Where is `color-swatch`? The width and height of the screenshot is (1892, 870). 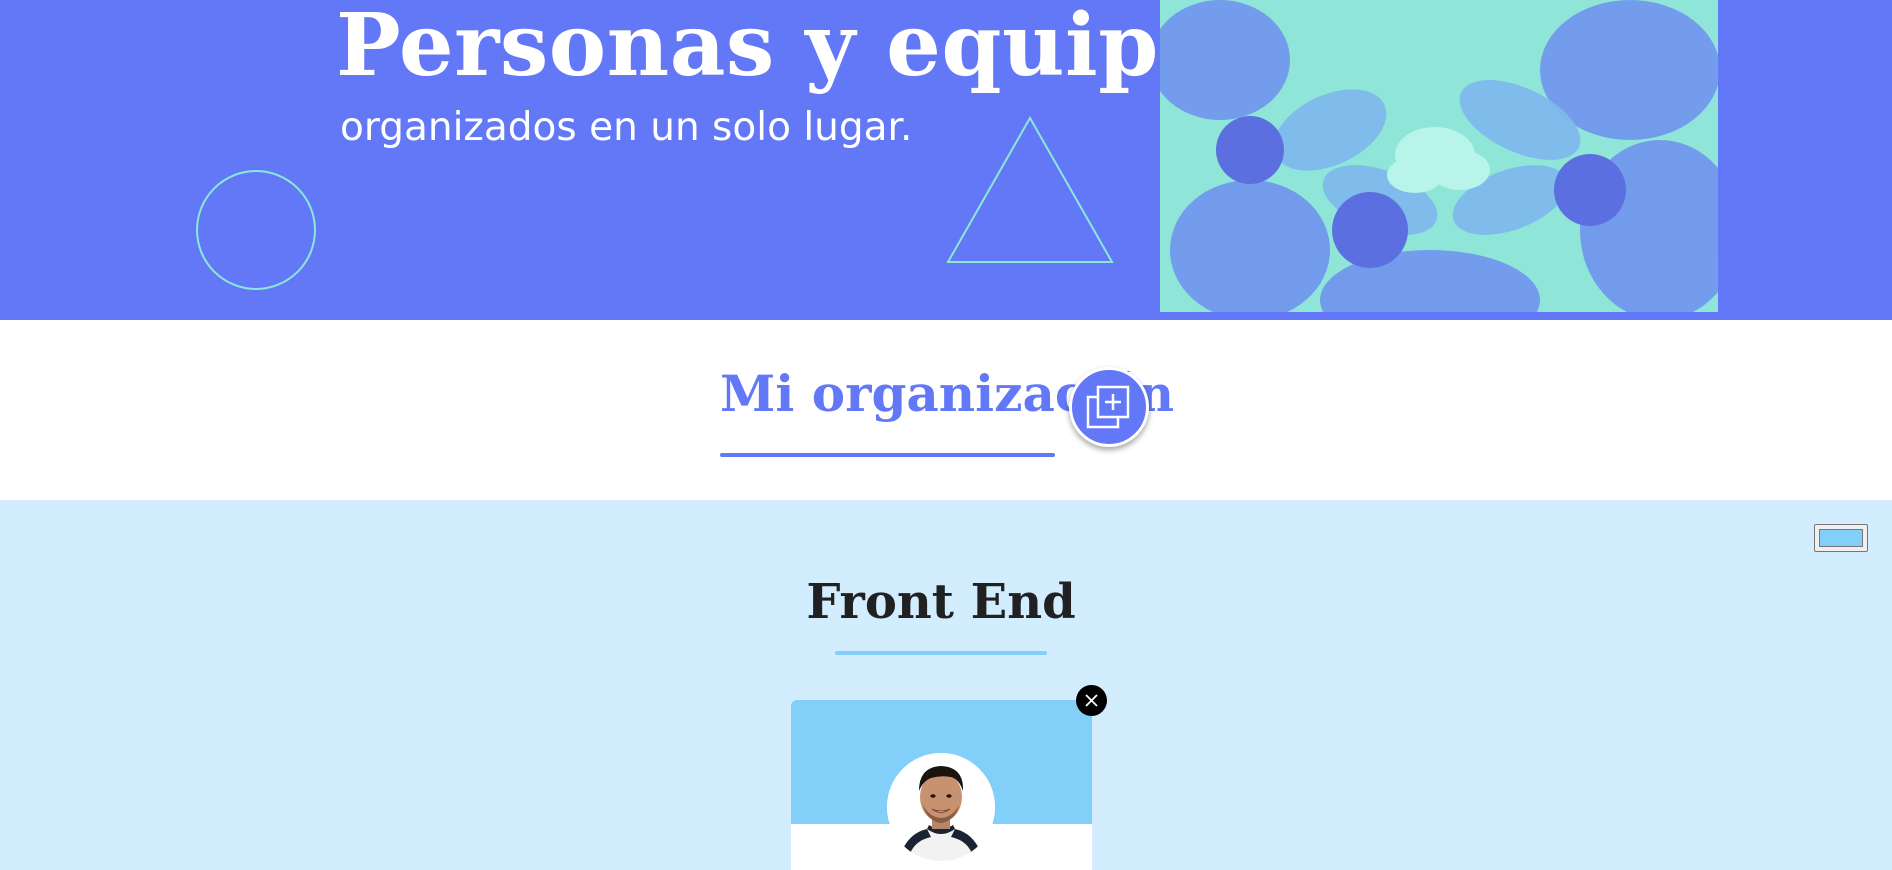
color-swatch is located at coordinates (1841, 538).